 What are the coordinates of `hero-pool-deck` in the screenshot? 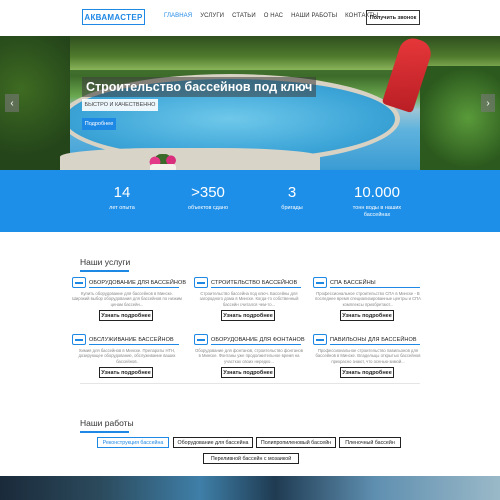 It's located at (190, 159).